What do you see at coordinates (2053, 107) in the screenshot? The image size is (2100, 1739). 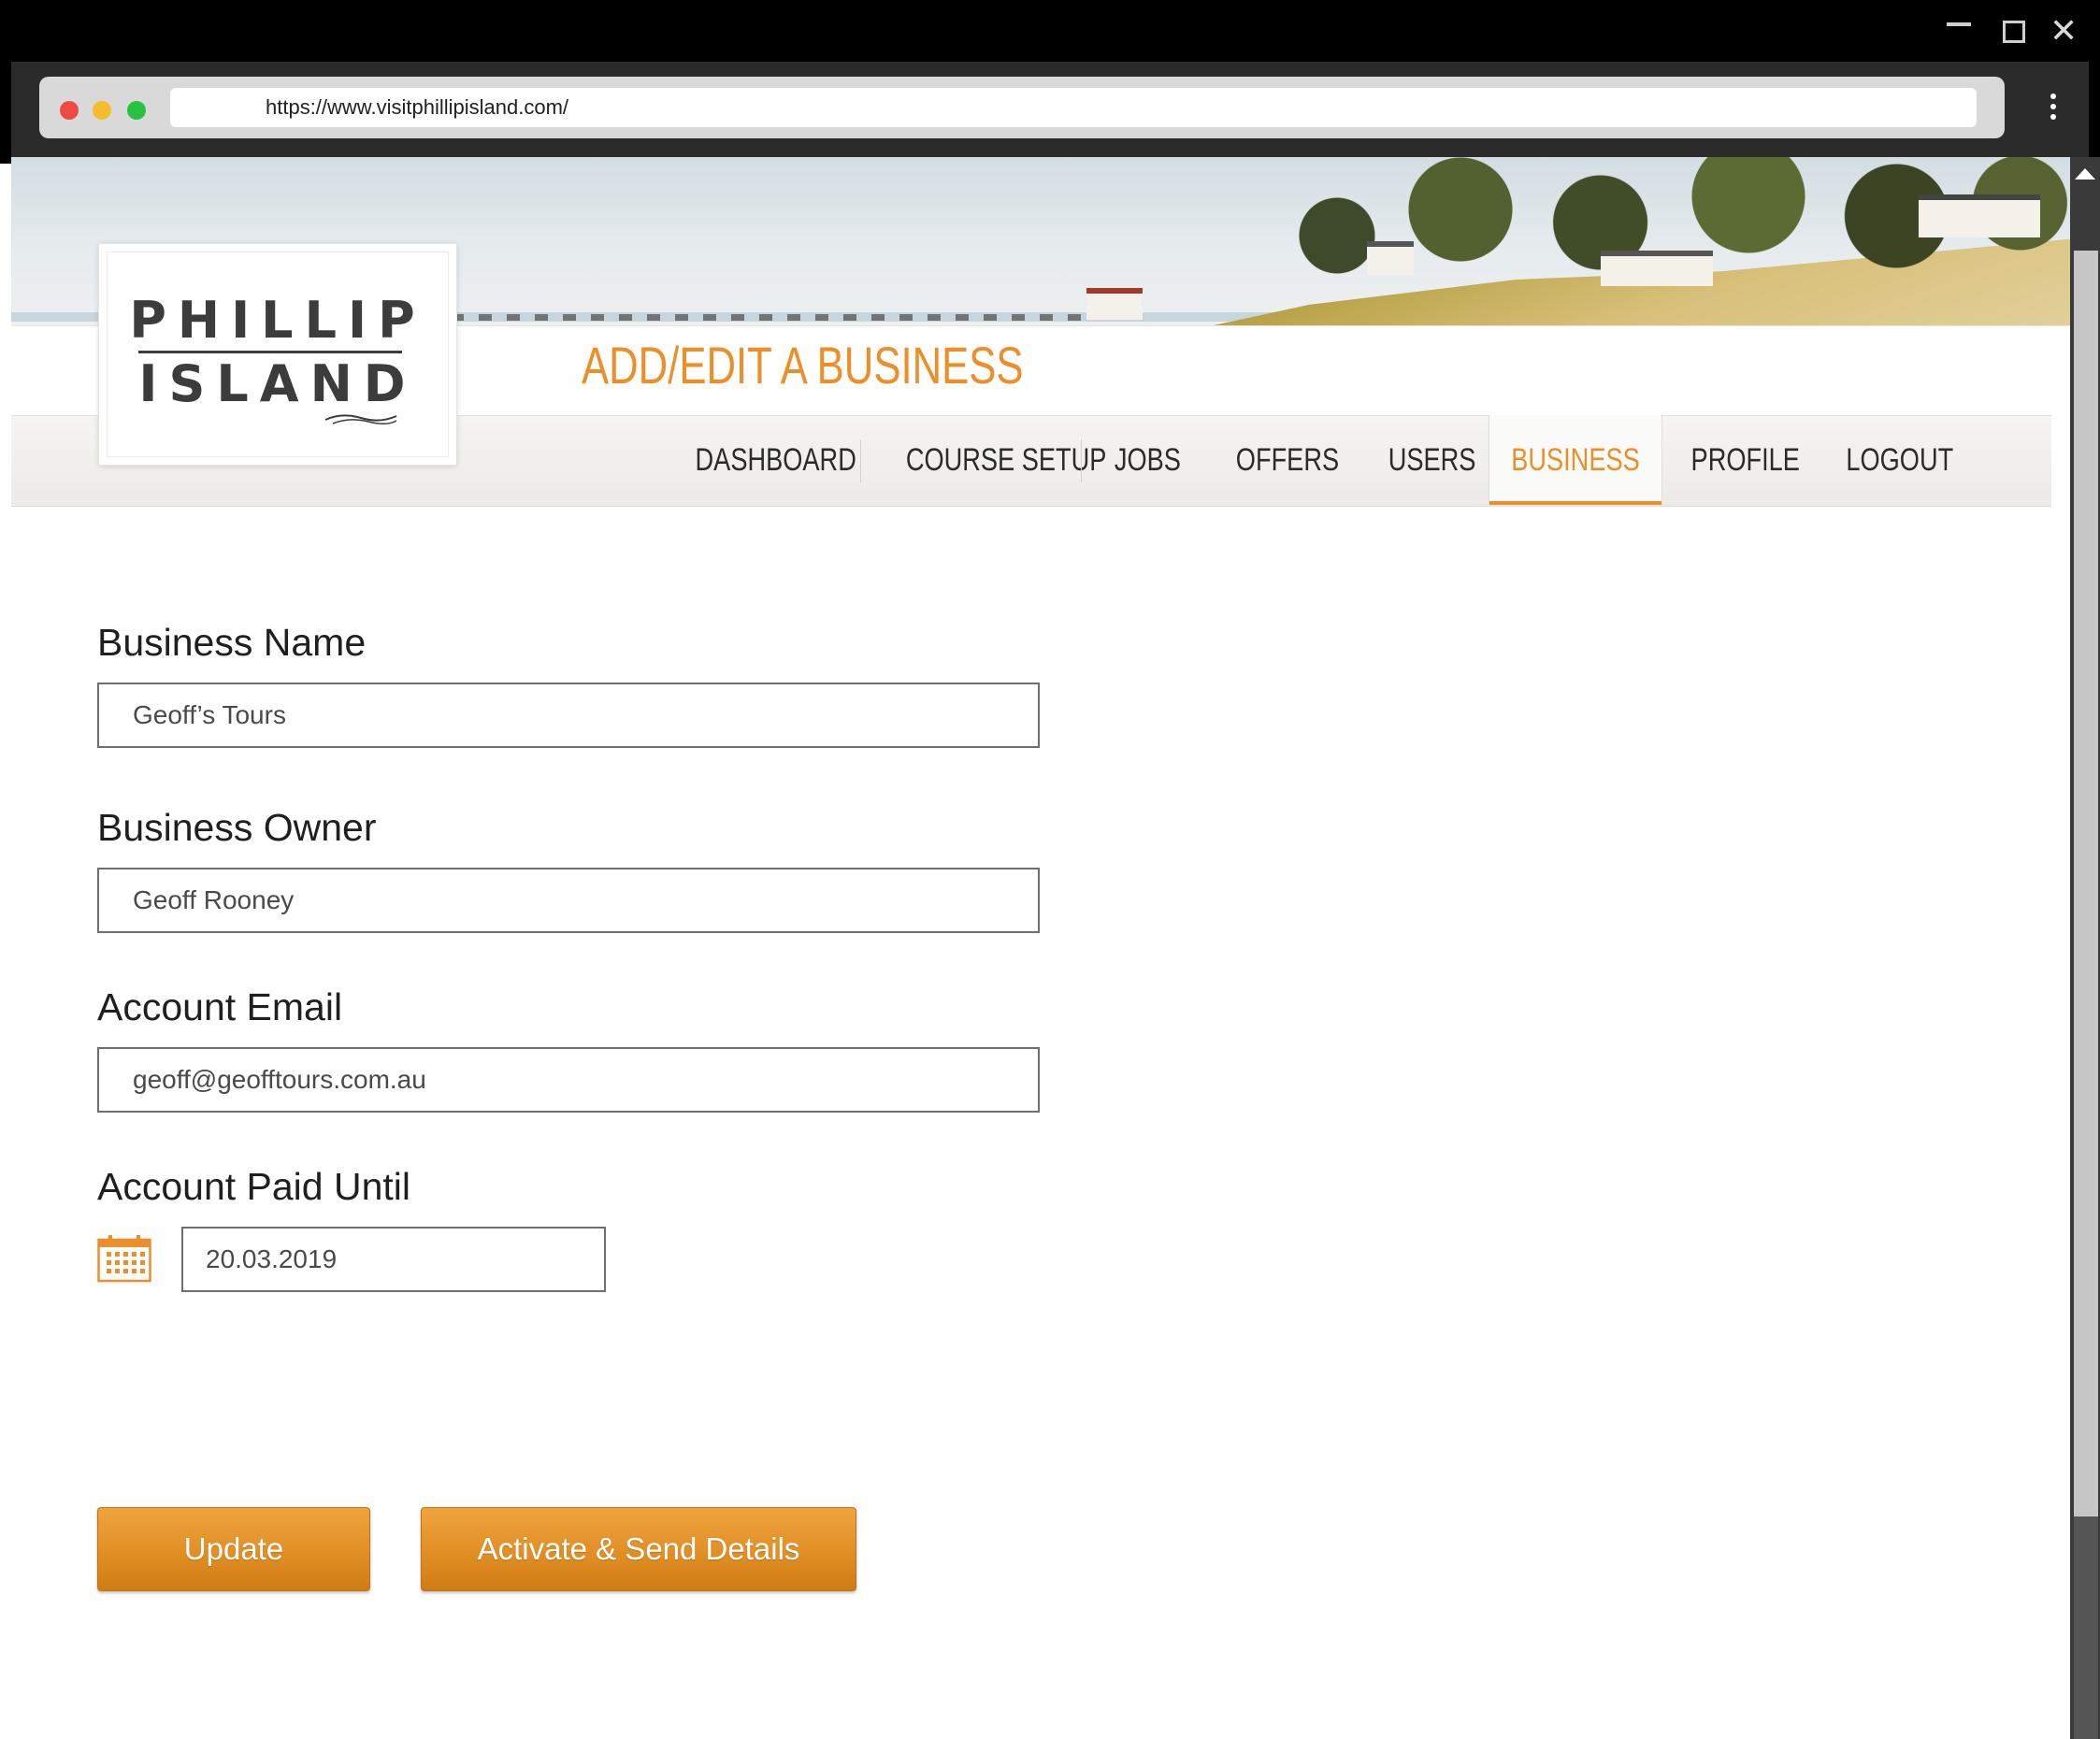 I see `kebab-menu-icon` at bounding box center [2053, 107].